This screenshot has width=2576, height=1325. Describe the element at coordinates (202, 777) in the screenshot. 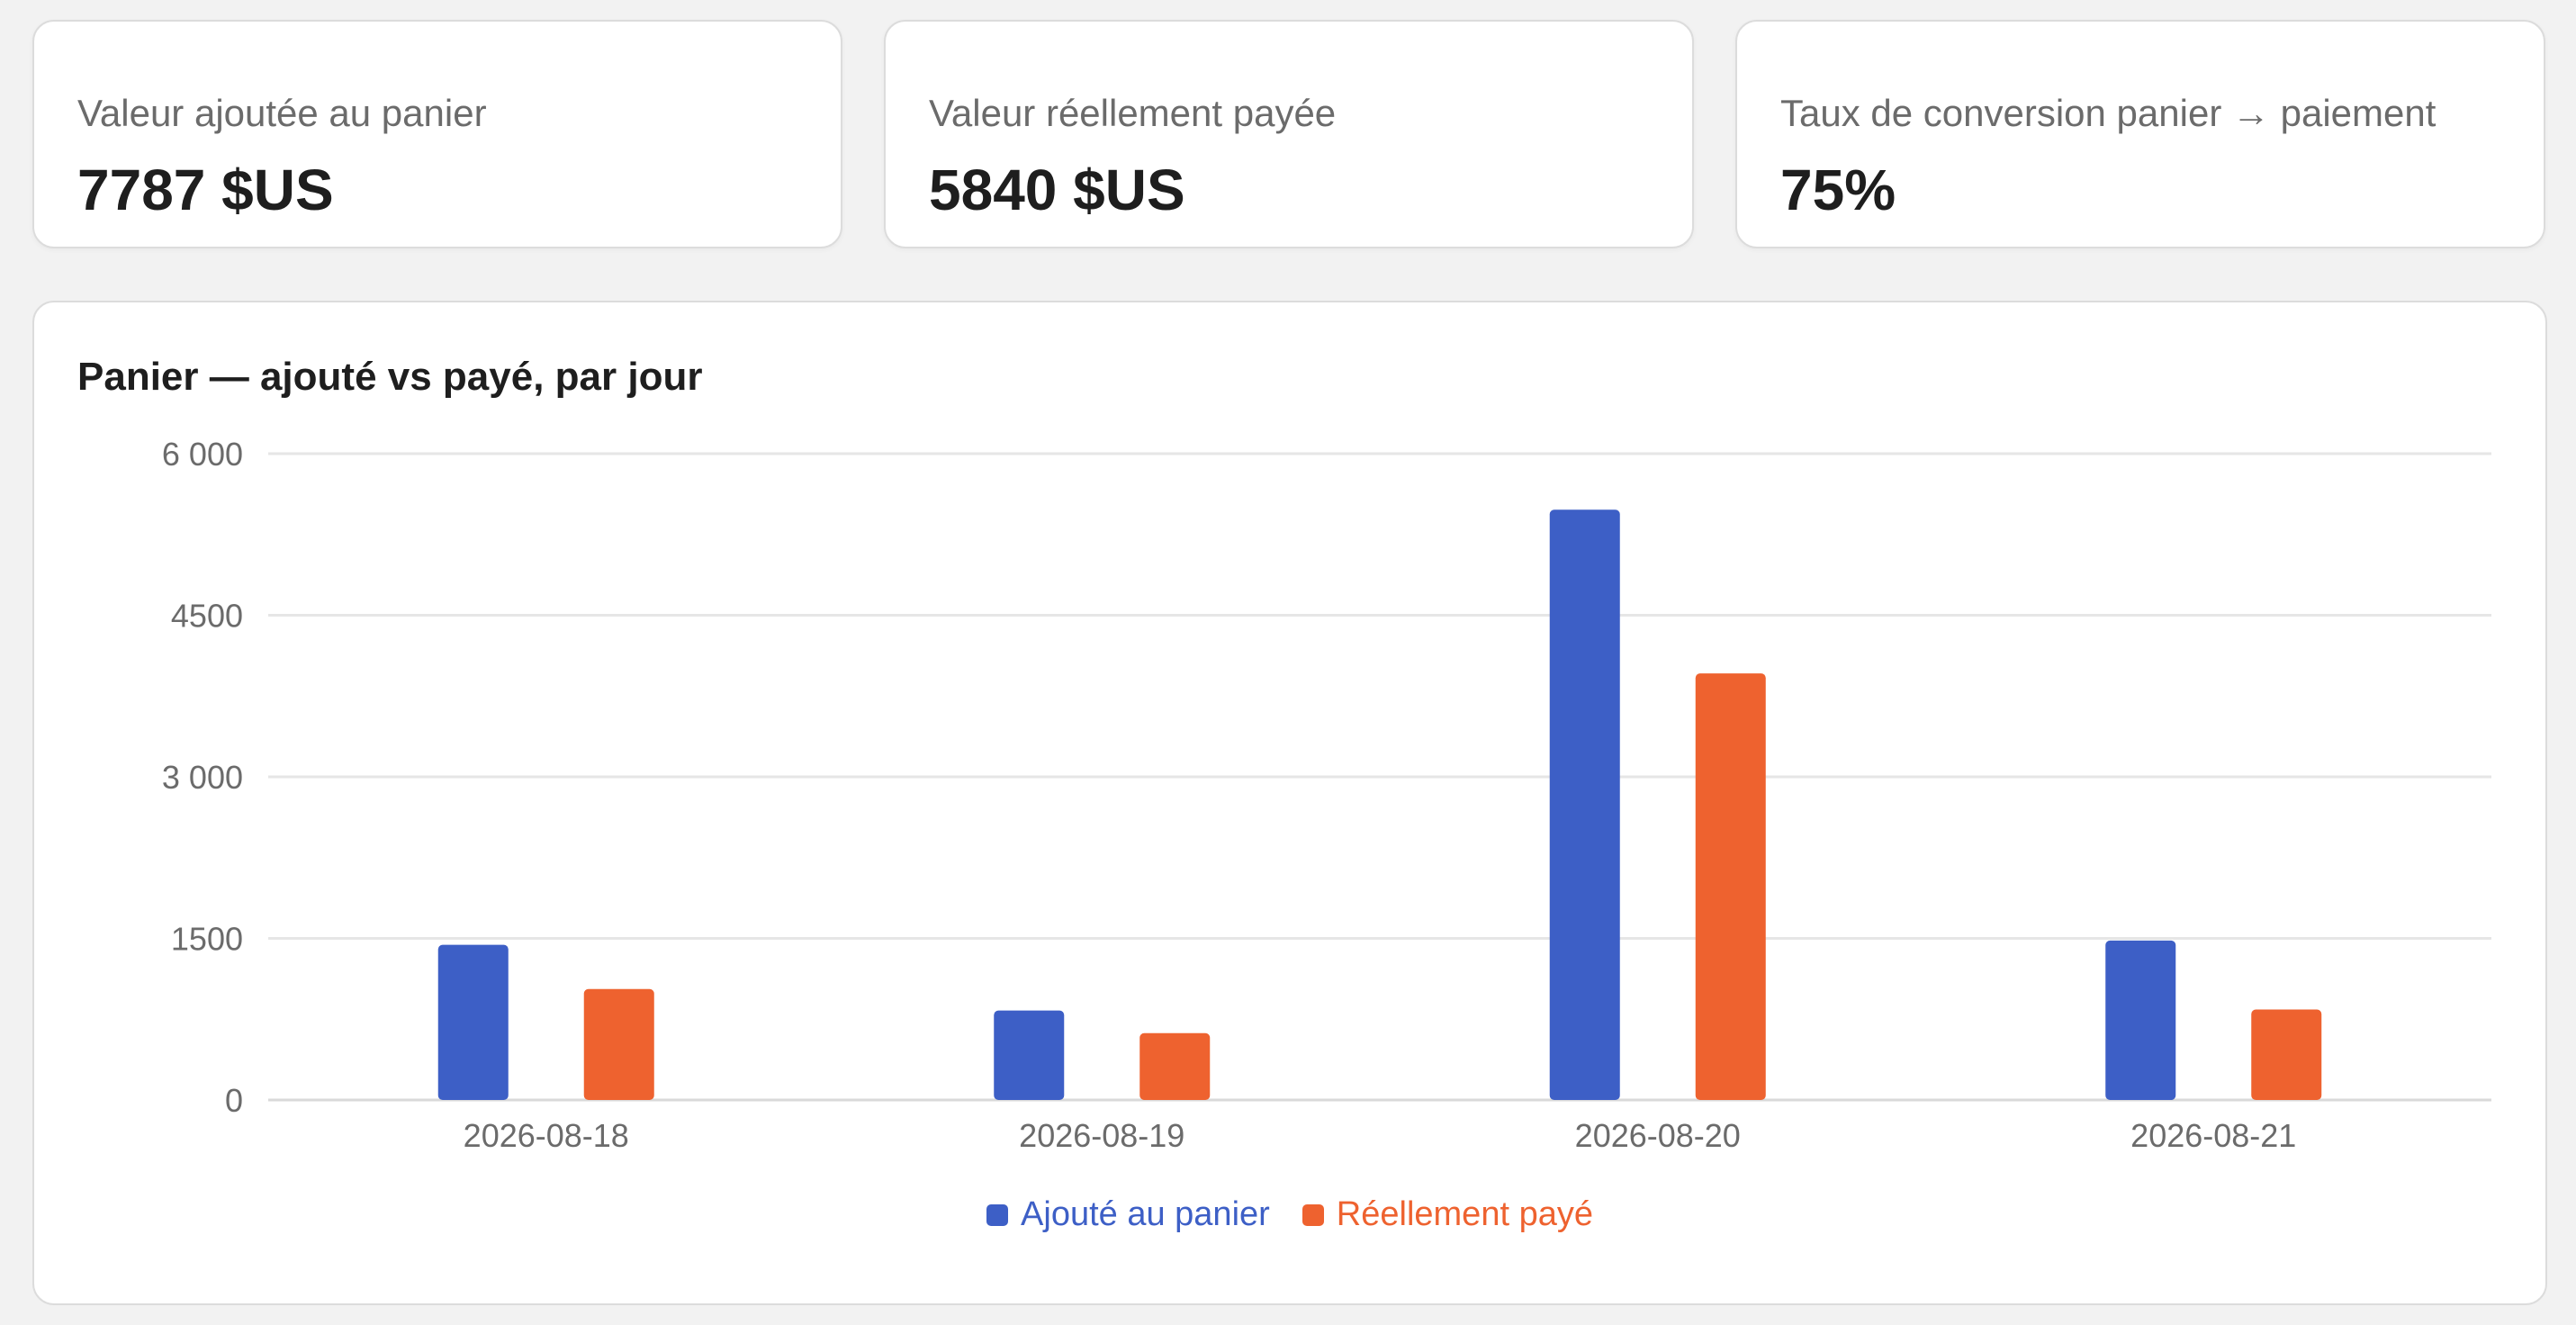

I see `y-tick-label: 3 000` at that location.